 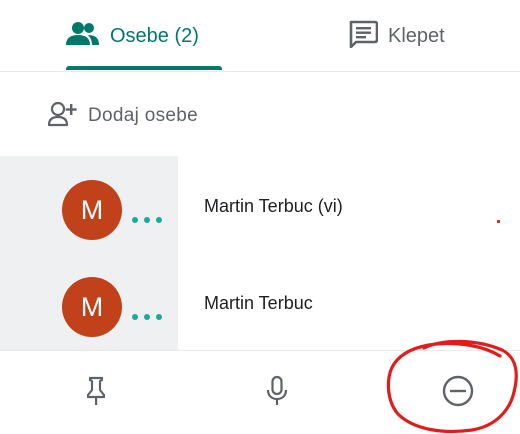 I want to click on pin-icon, so click(x=96, y=393).